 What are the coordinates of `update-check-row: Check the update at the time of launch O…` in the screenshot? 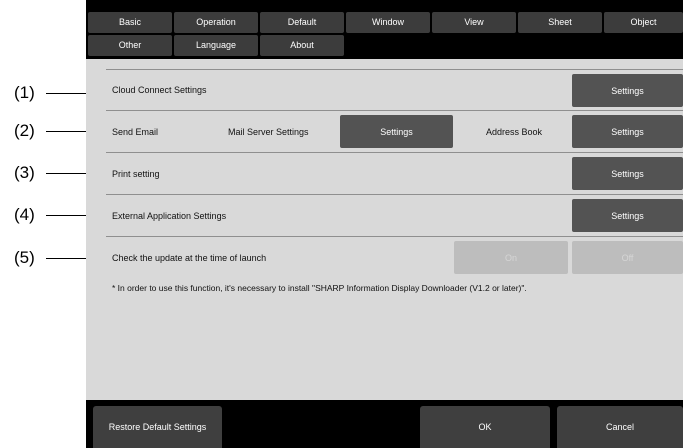 It's located at (394, 258).